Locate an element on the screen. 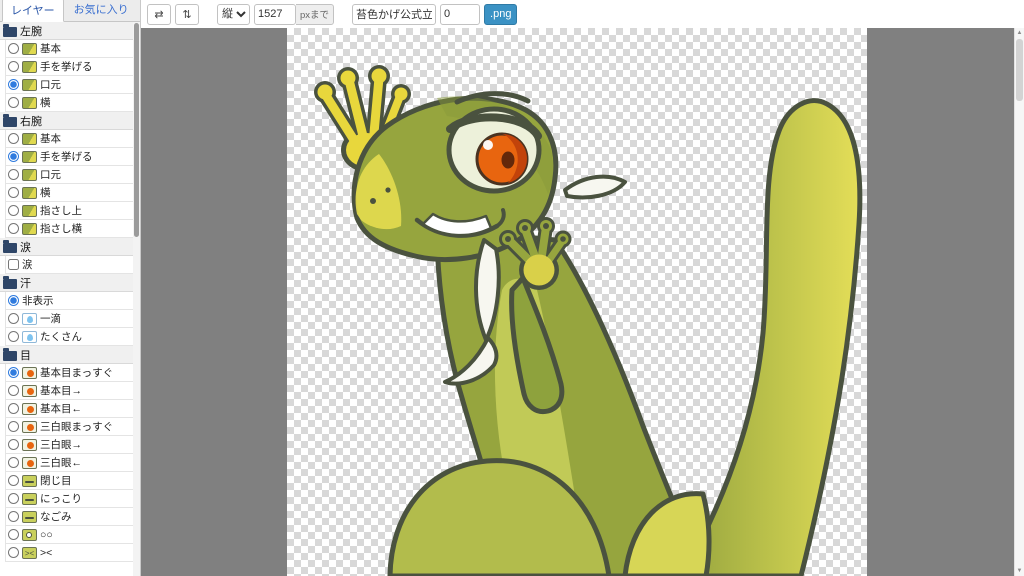 Image resolution: width=1024 pixels, height=576 pixels. layer-folder-row: 目 is located at coordinates (66, 355).